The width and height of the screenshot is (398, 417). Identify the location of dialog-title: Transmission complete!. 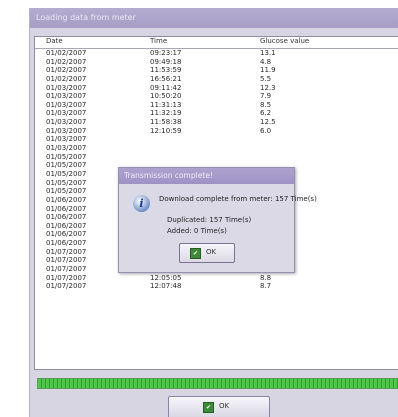
(206, 176).